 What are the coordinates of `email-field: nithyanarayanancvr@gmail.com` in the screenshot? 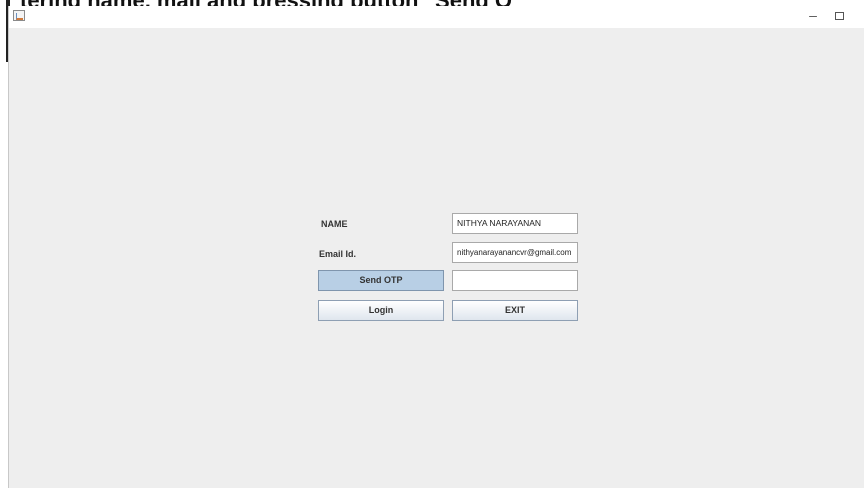 It's located at (515, 252).